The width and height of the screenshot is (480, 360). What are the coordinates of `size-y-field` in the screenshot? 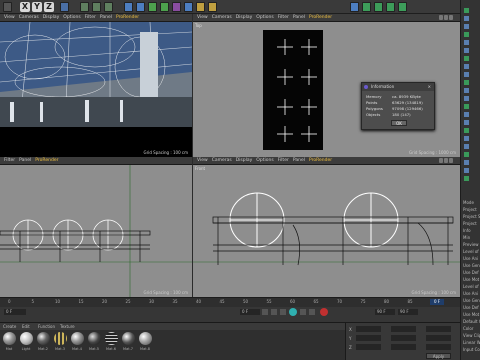 It's located at (403, 338).